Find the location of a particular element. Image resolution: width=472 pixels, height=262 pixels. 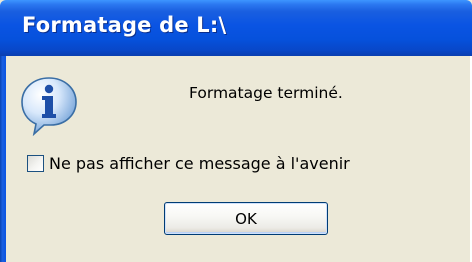

dont-show-again-option: Ne pas afficher ce message à l'avenir is located at coordinates (188, 163).